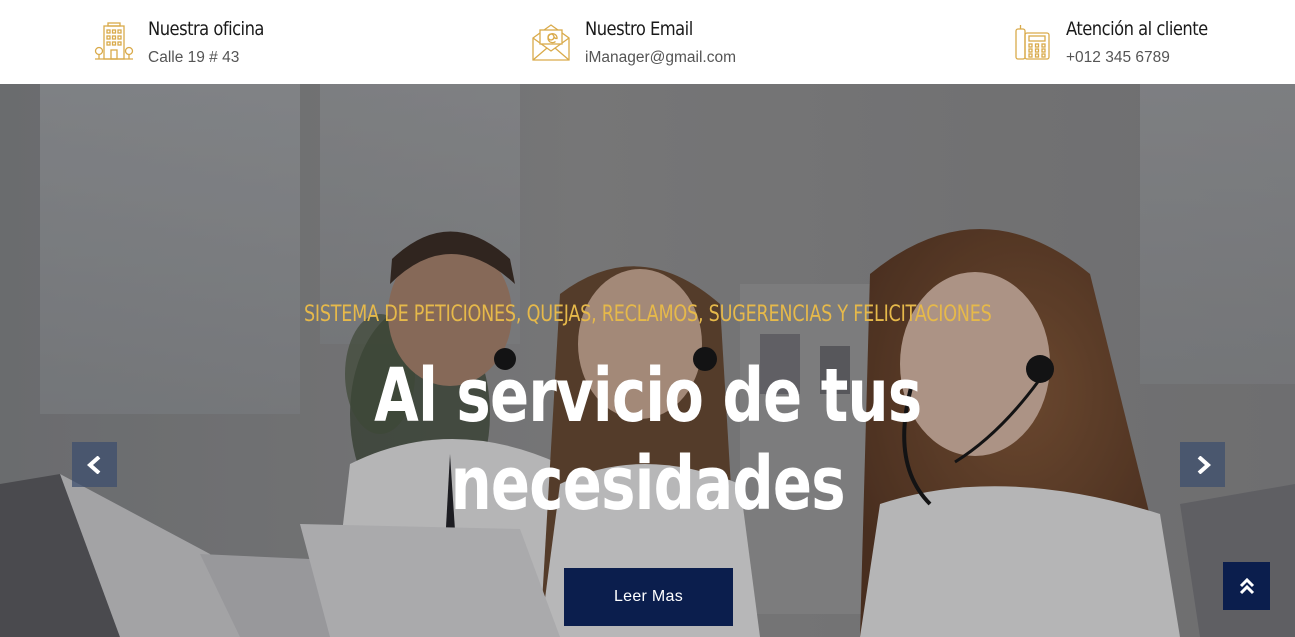 This screenshot has width=1295, height=637. I want to click on email-title: Nuestro Email, so click(639, 28).